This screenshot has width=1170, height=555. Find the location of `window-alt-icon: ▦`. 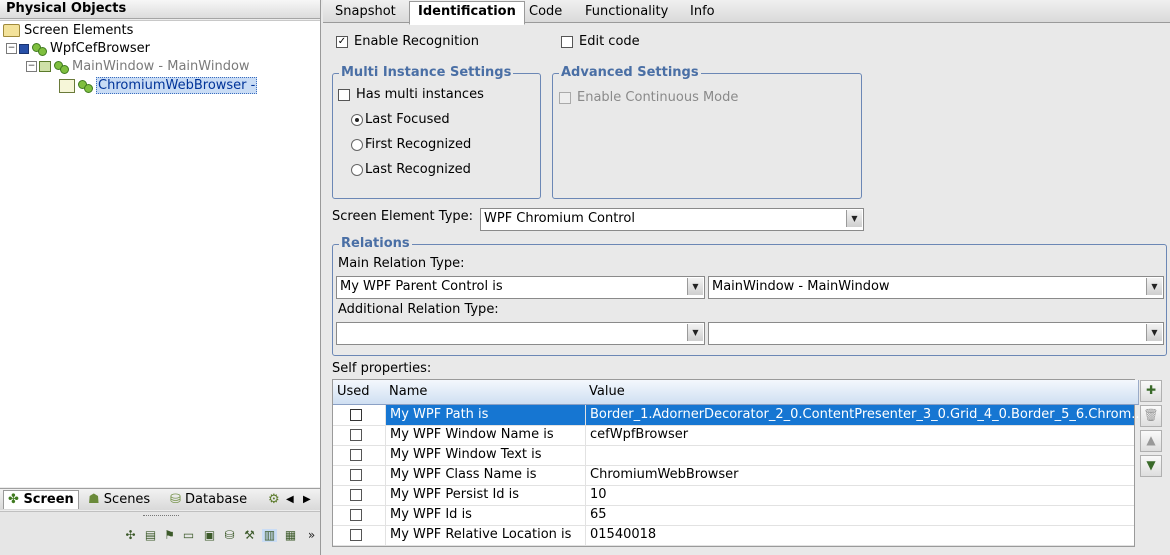

window-alt-icon: ▦ is located at coordinates (290, 535).